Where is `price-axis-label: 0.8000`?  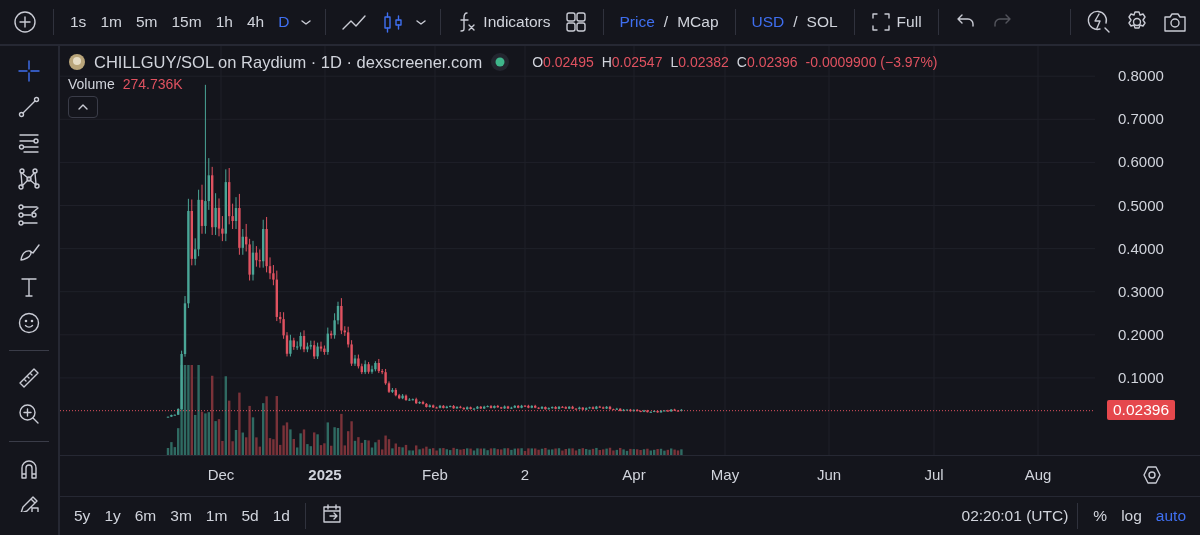 price-axis-label: 0.8000 is located at coordinates (1141, 76).